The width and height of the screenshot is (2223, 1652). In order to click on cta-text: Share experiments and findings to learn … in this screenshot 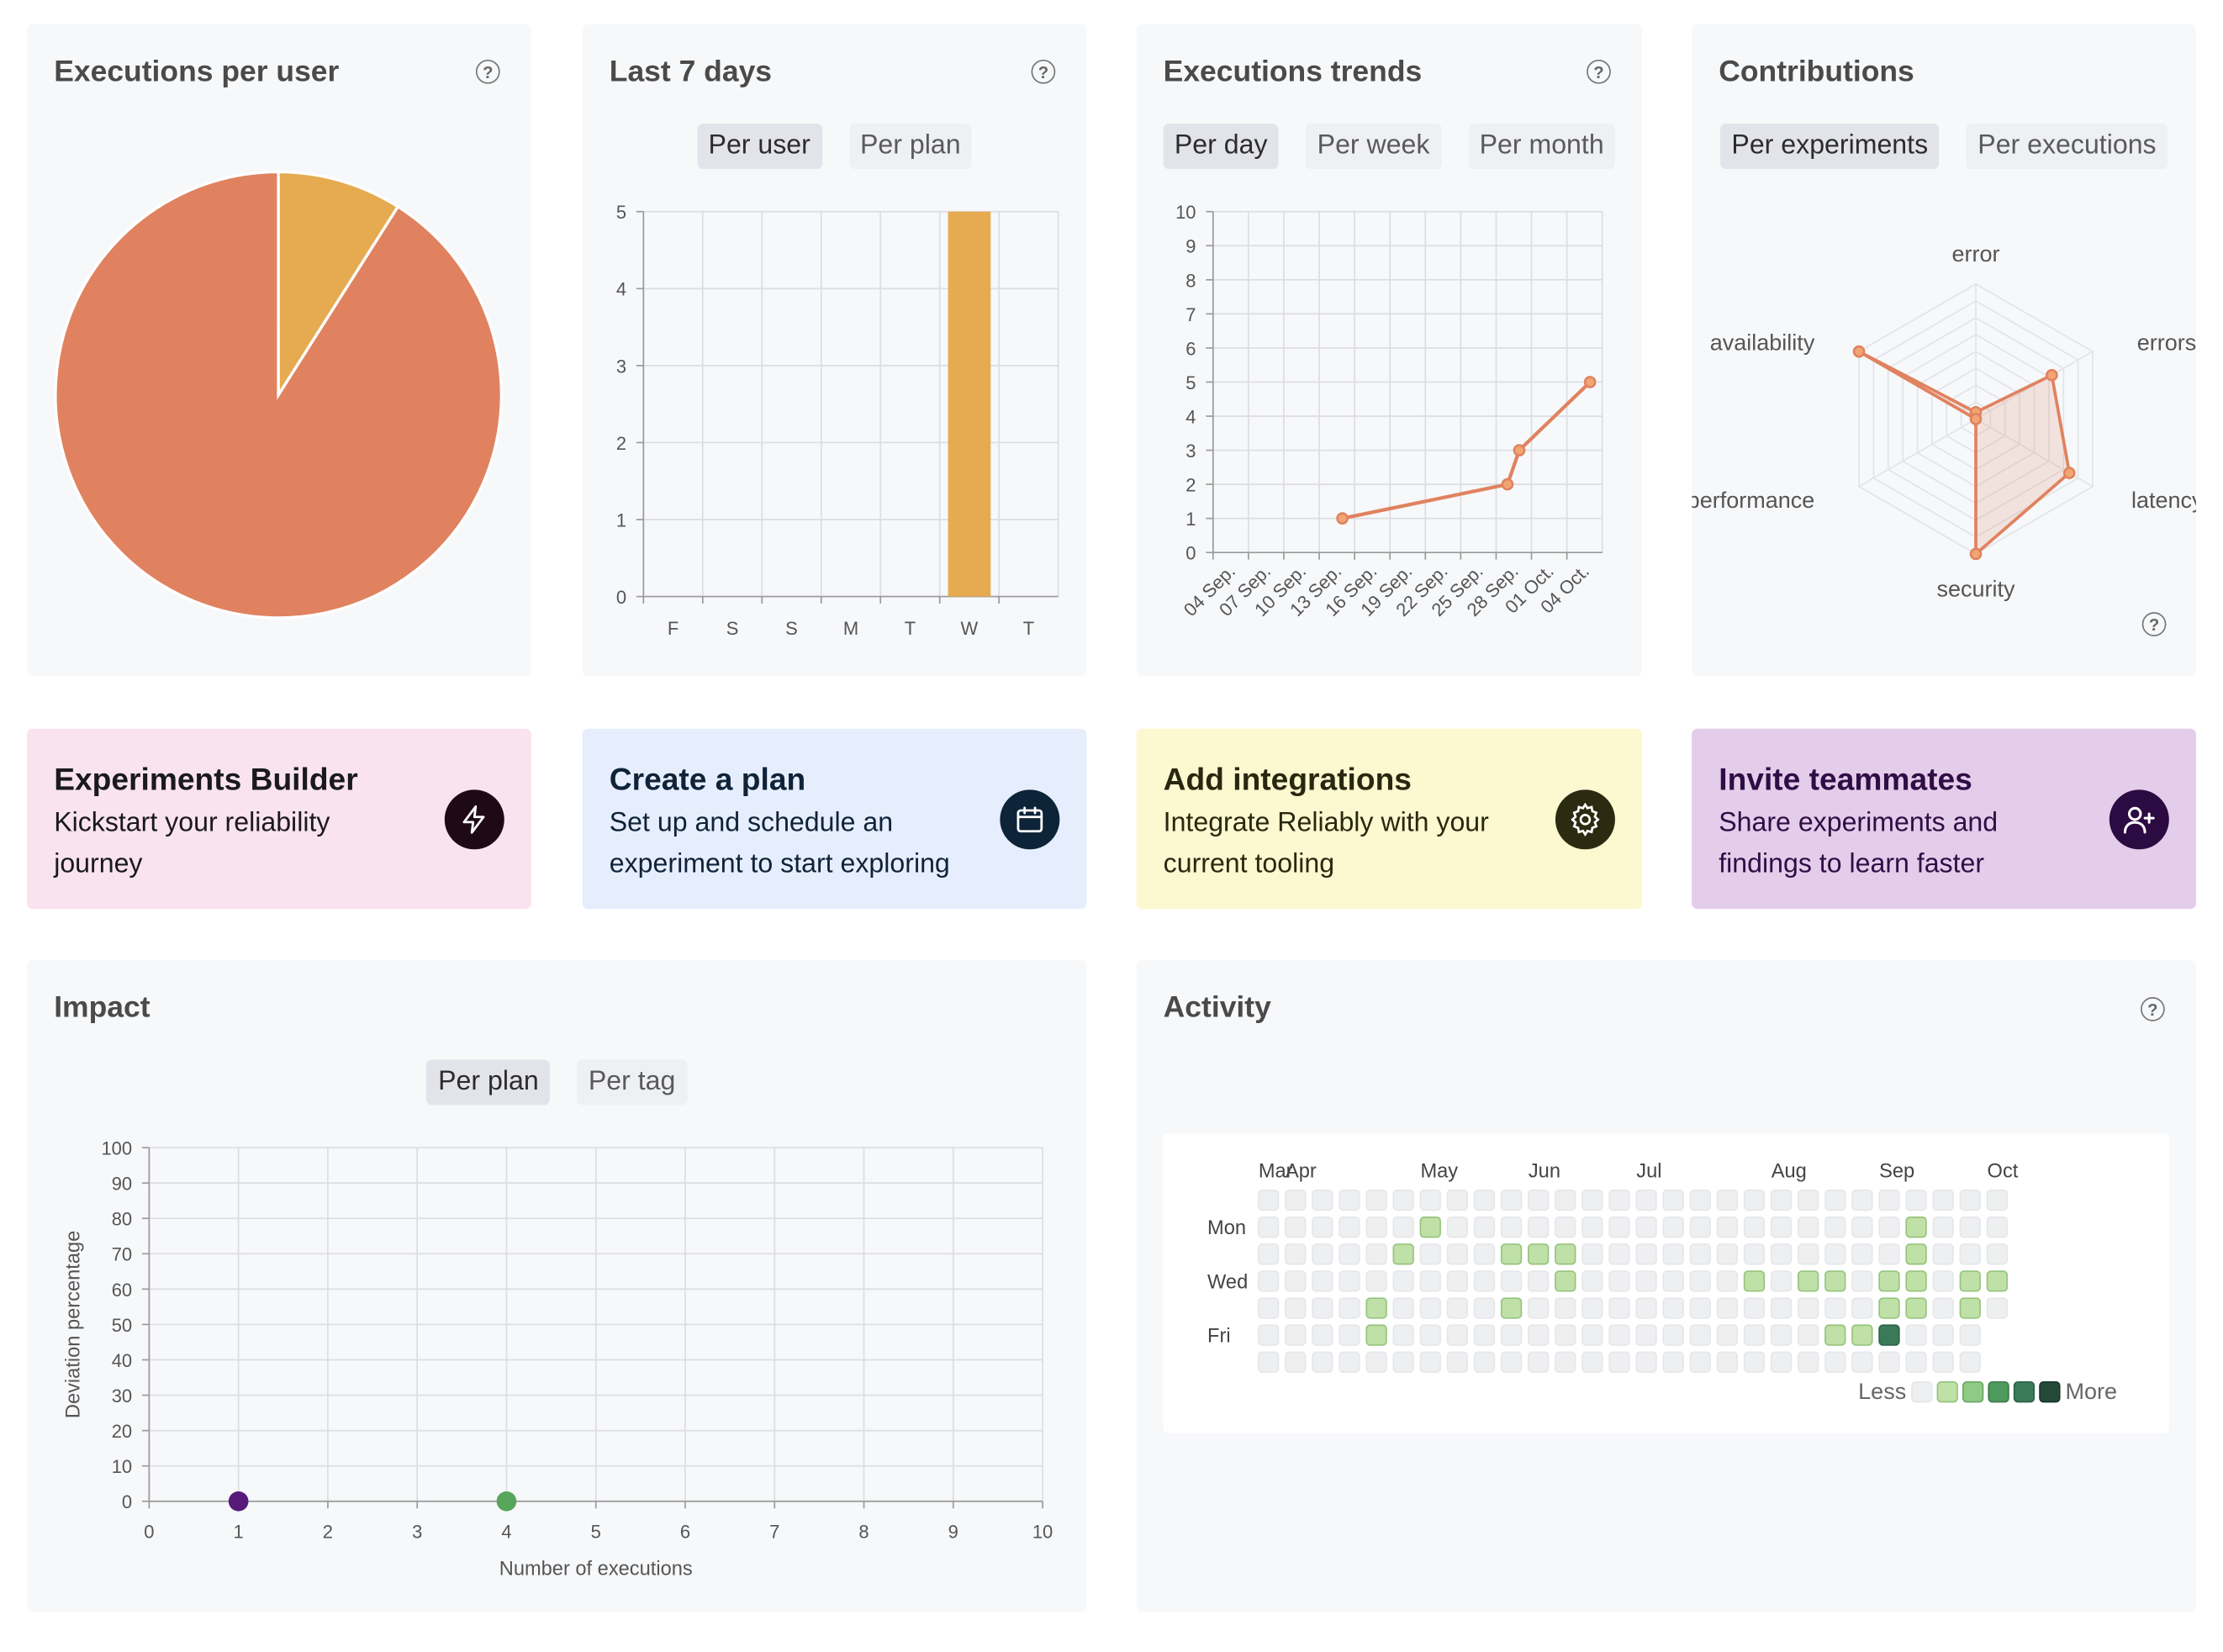, I will do `click(1859, 843)`.